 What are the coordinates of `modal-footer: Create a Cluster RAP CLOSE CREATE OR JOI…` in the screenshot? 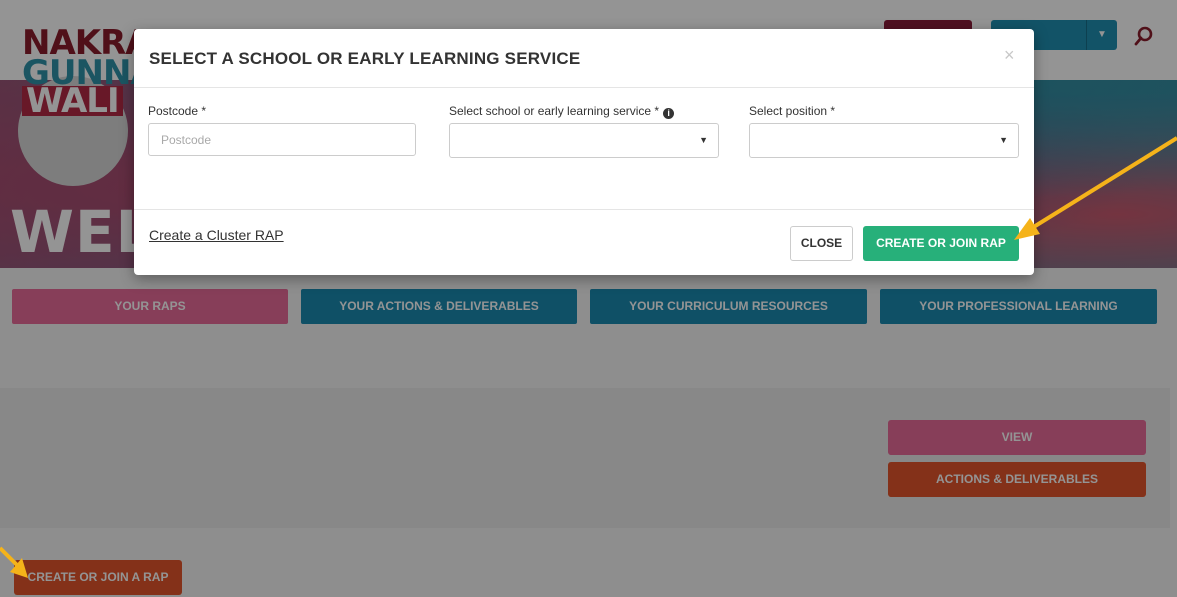 It's located at (584, 242).